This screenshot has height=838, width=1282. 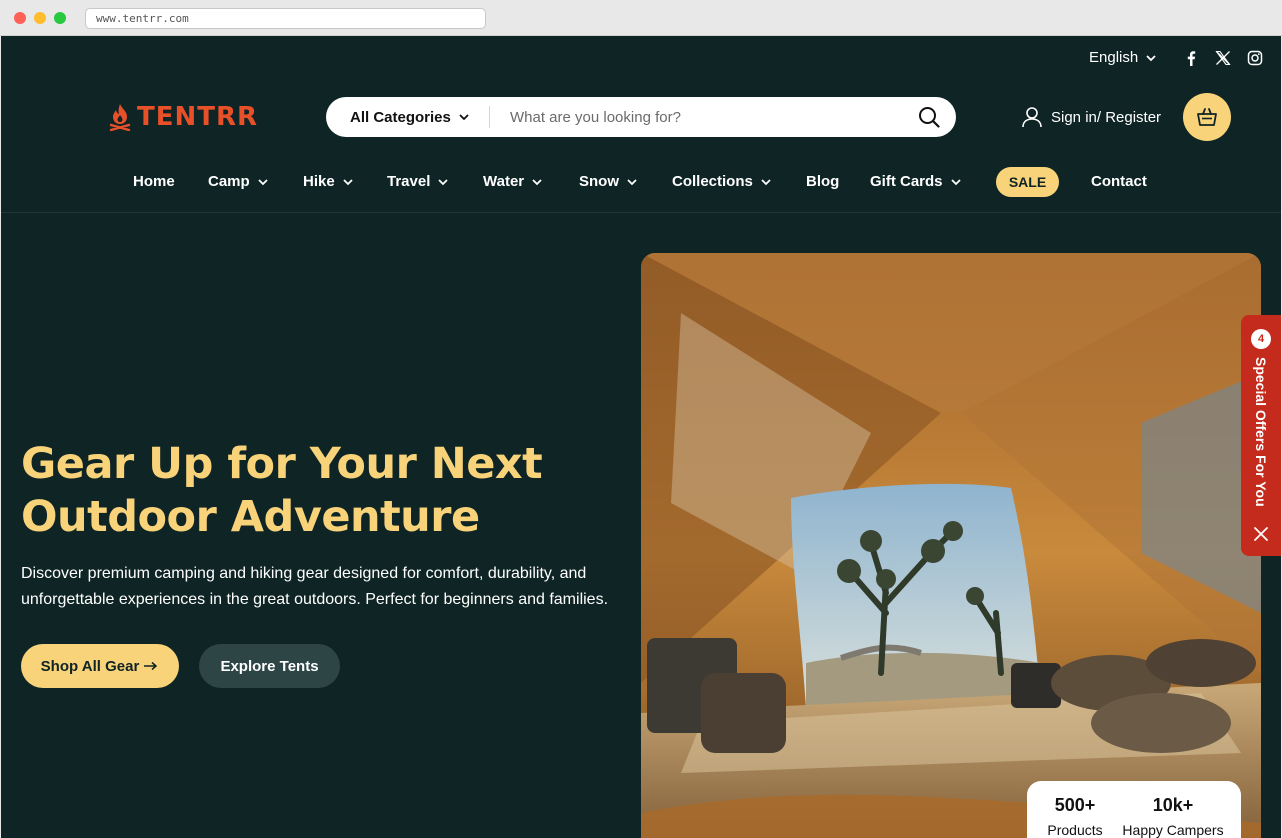 What do you see at coordinates (120, 117) in the screenshot?
I see `campfire-icon` at bounding box center [120, 117].